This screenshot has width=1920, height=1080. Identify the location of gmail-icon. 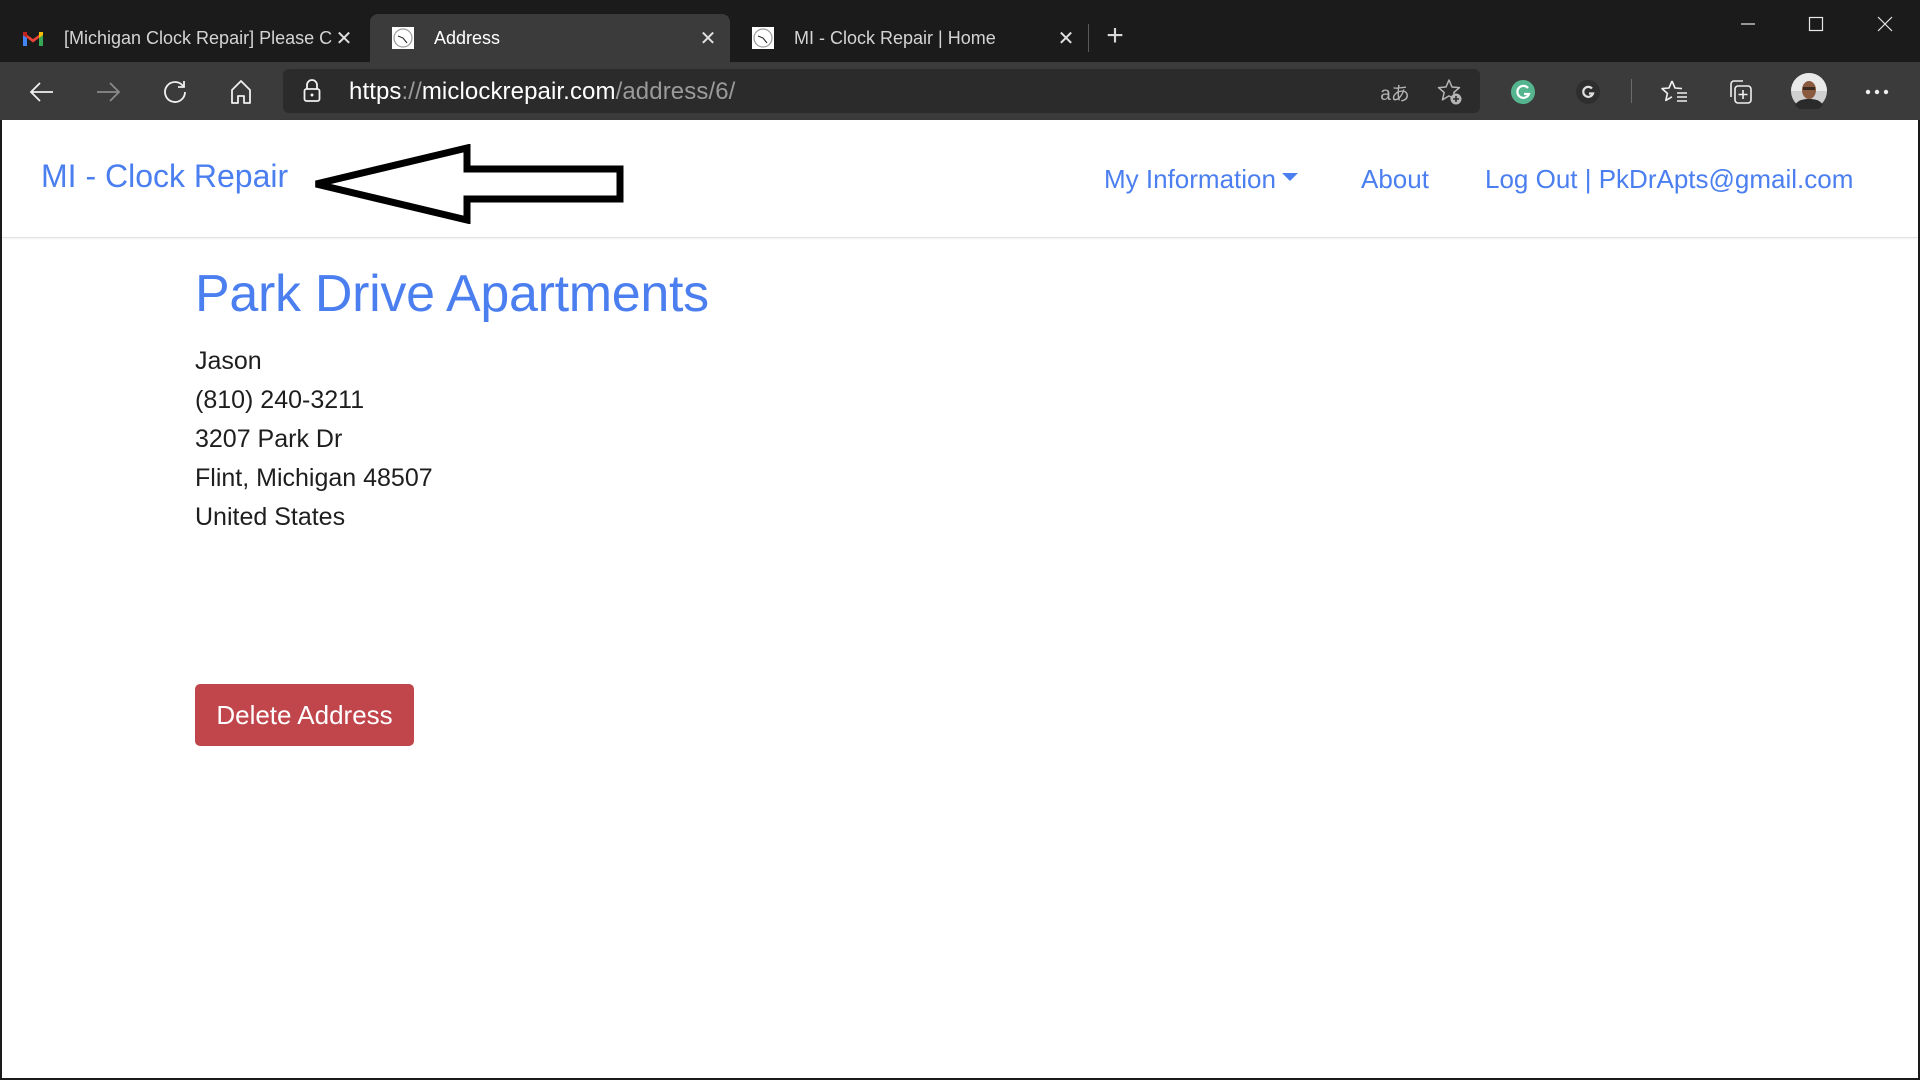
(33, 38).